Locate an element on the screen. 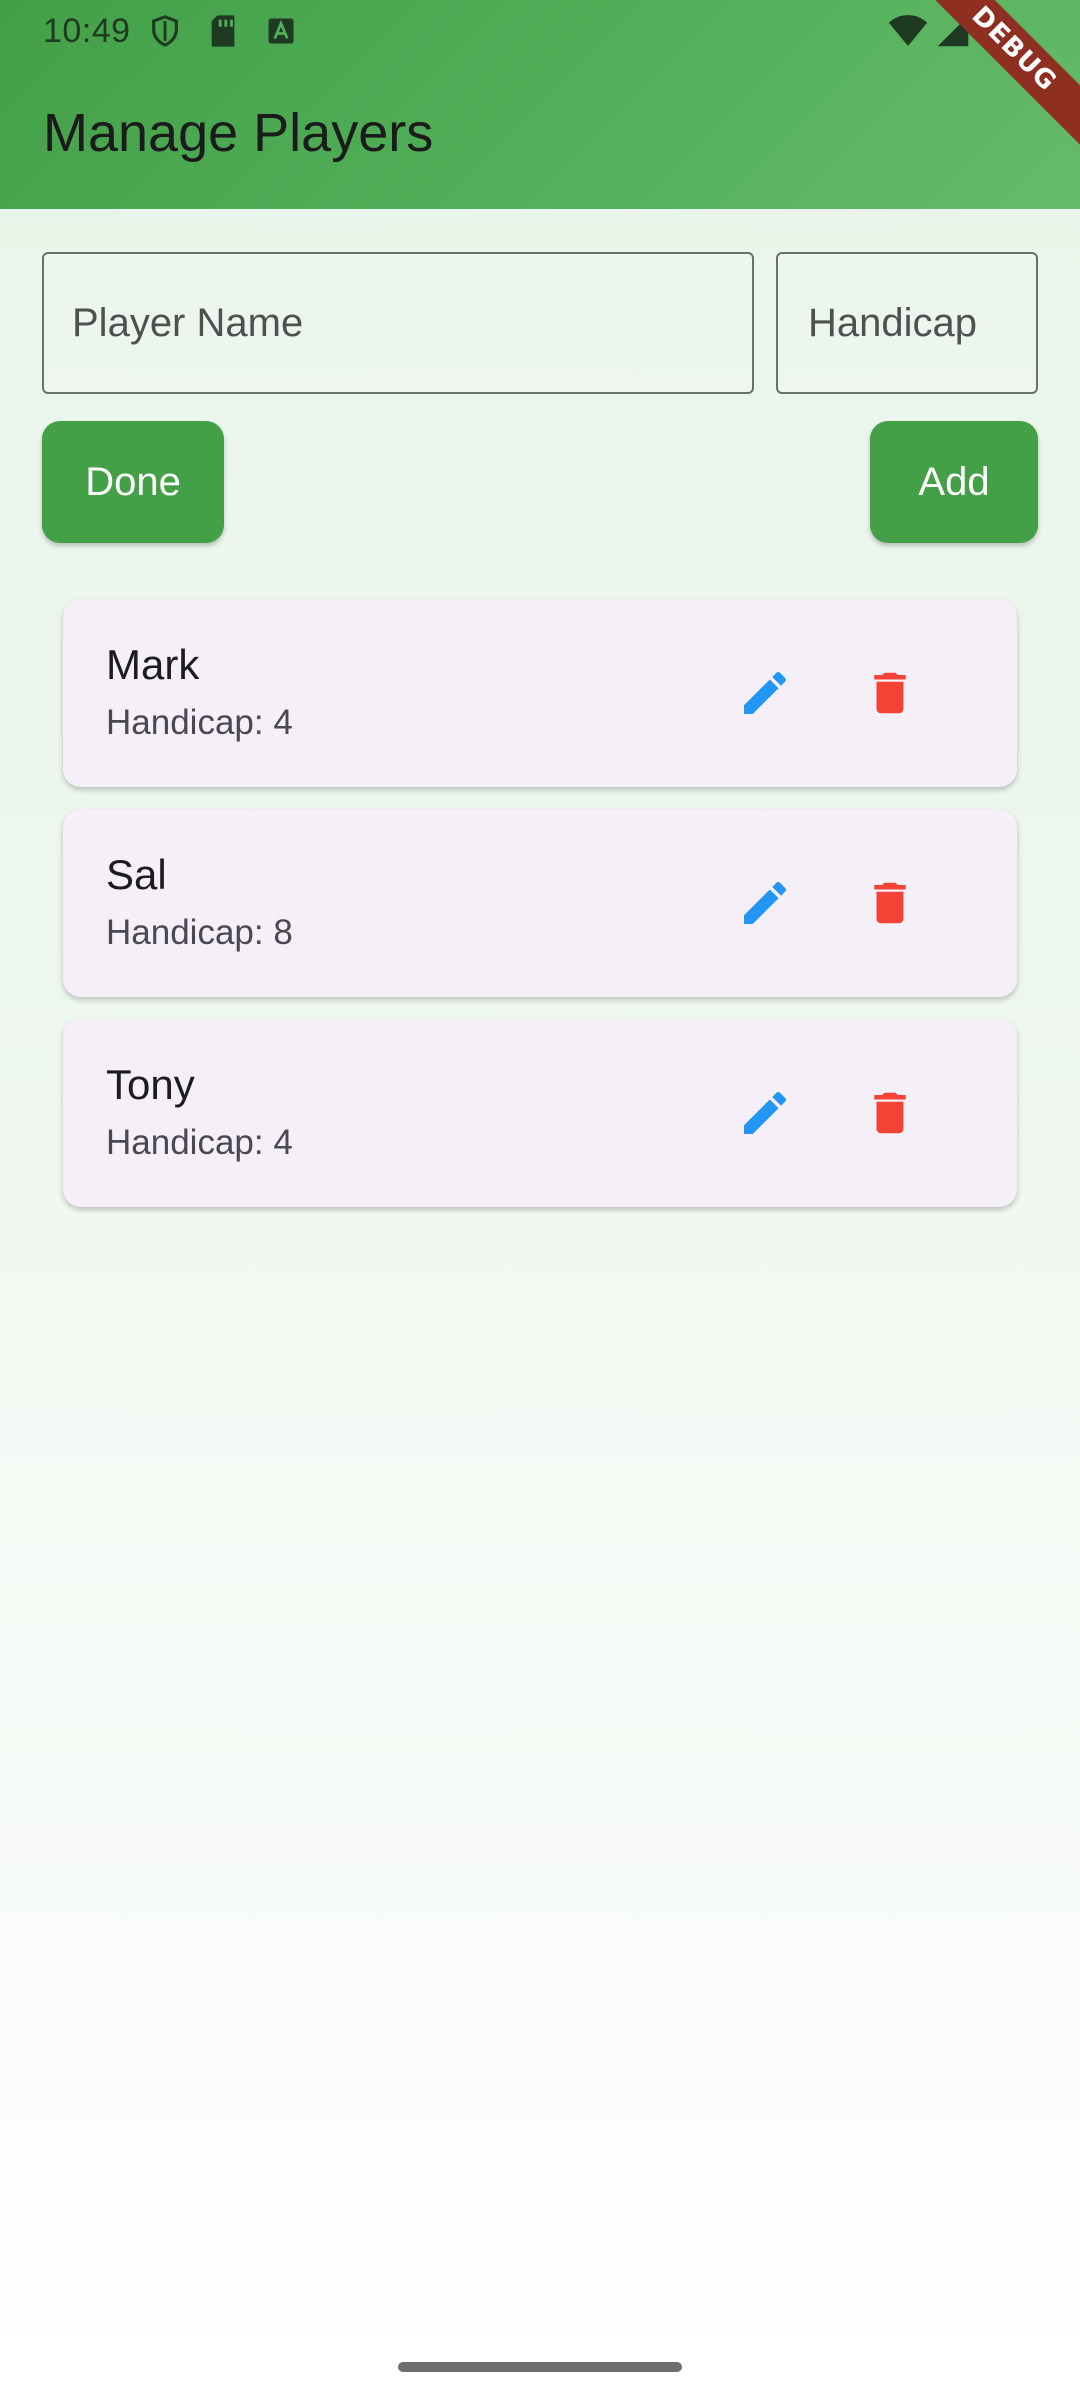 The width and height of the screenshot is (1080, 2400). handicap-input is located at coordinates (907, 323).